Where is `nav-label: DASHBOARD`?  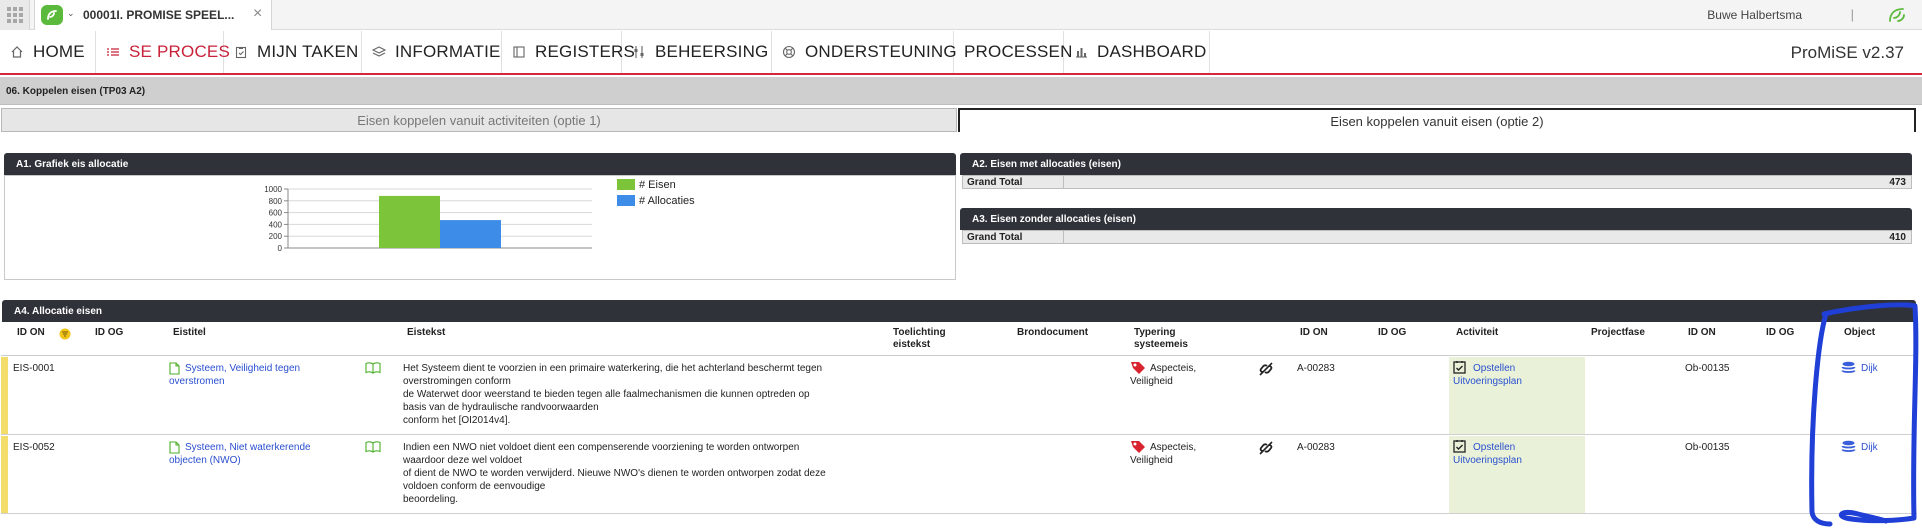 nav-label: DASHBOARD is located at coordinates (1152, 51).